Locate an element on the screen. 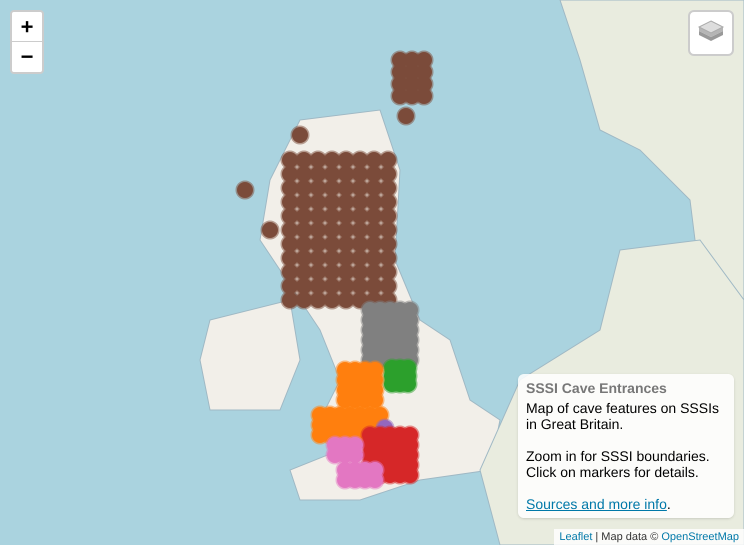  sources-link: Sources and more info is located at coordinates (596, 504).